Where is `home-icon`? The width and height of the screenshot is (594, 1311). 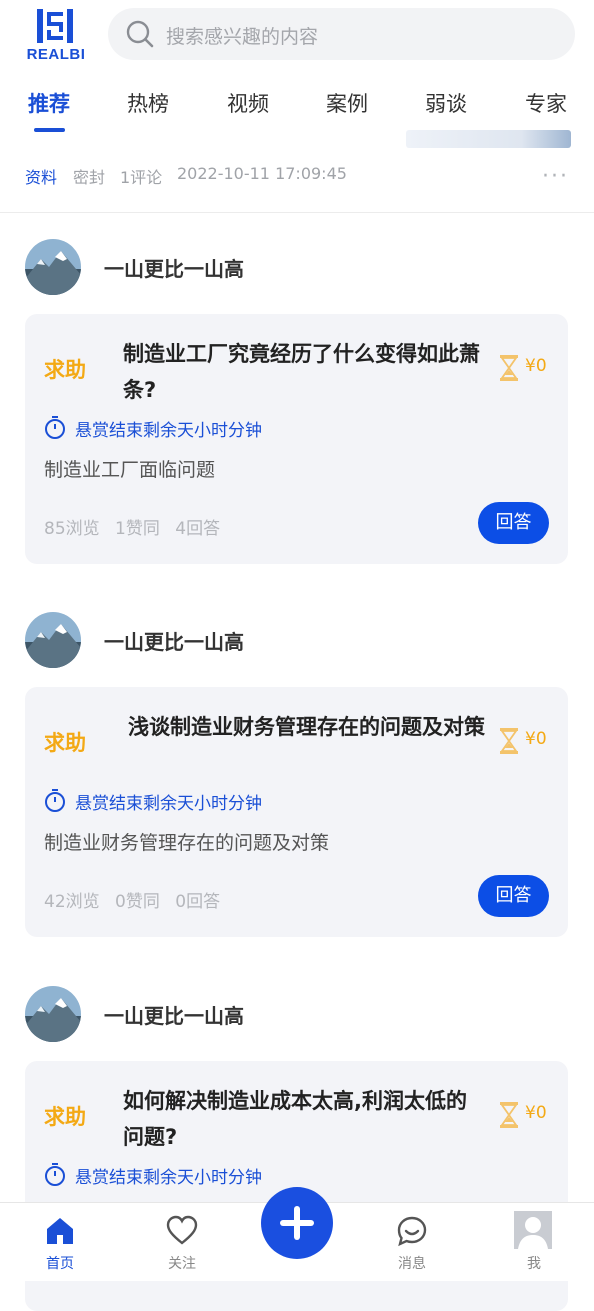
home-icon is located at coordinates (60, 1231).